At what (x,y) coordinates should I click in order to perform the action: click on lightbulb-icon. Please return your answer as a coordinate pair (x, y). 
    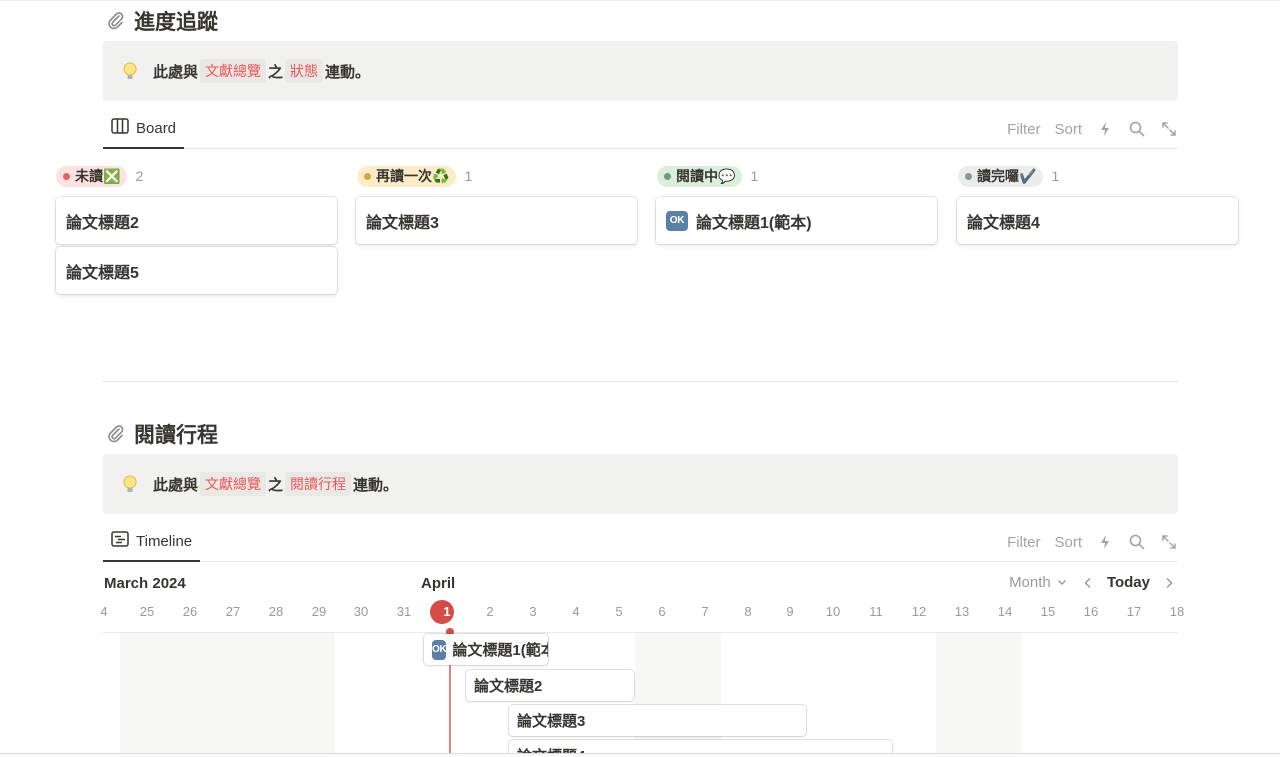
    Looking at the image, I should click on (130, 484).